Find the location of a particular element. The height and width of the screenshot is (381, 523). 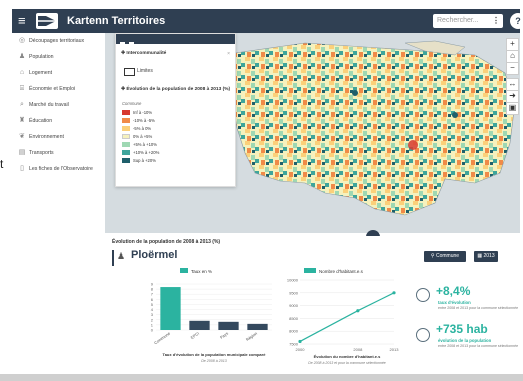

y-tick-label: 9500 is located at coordinates (294, 292).